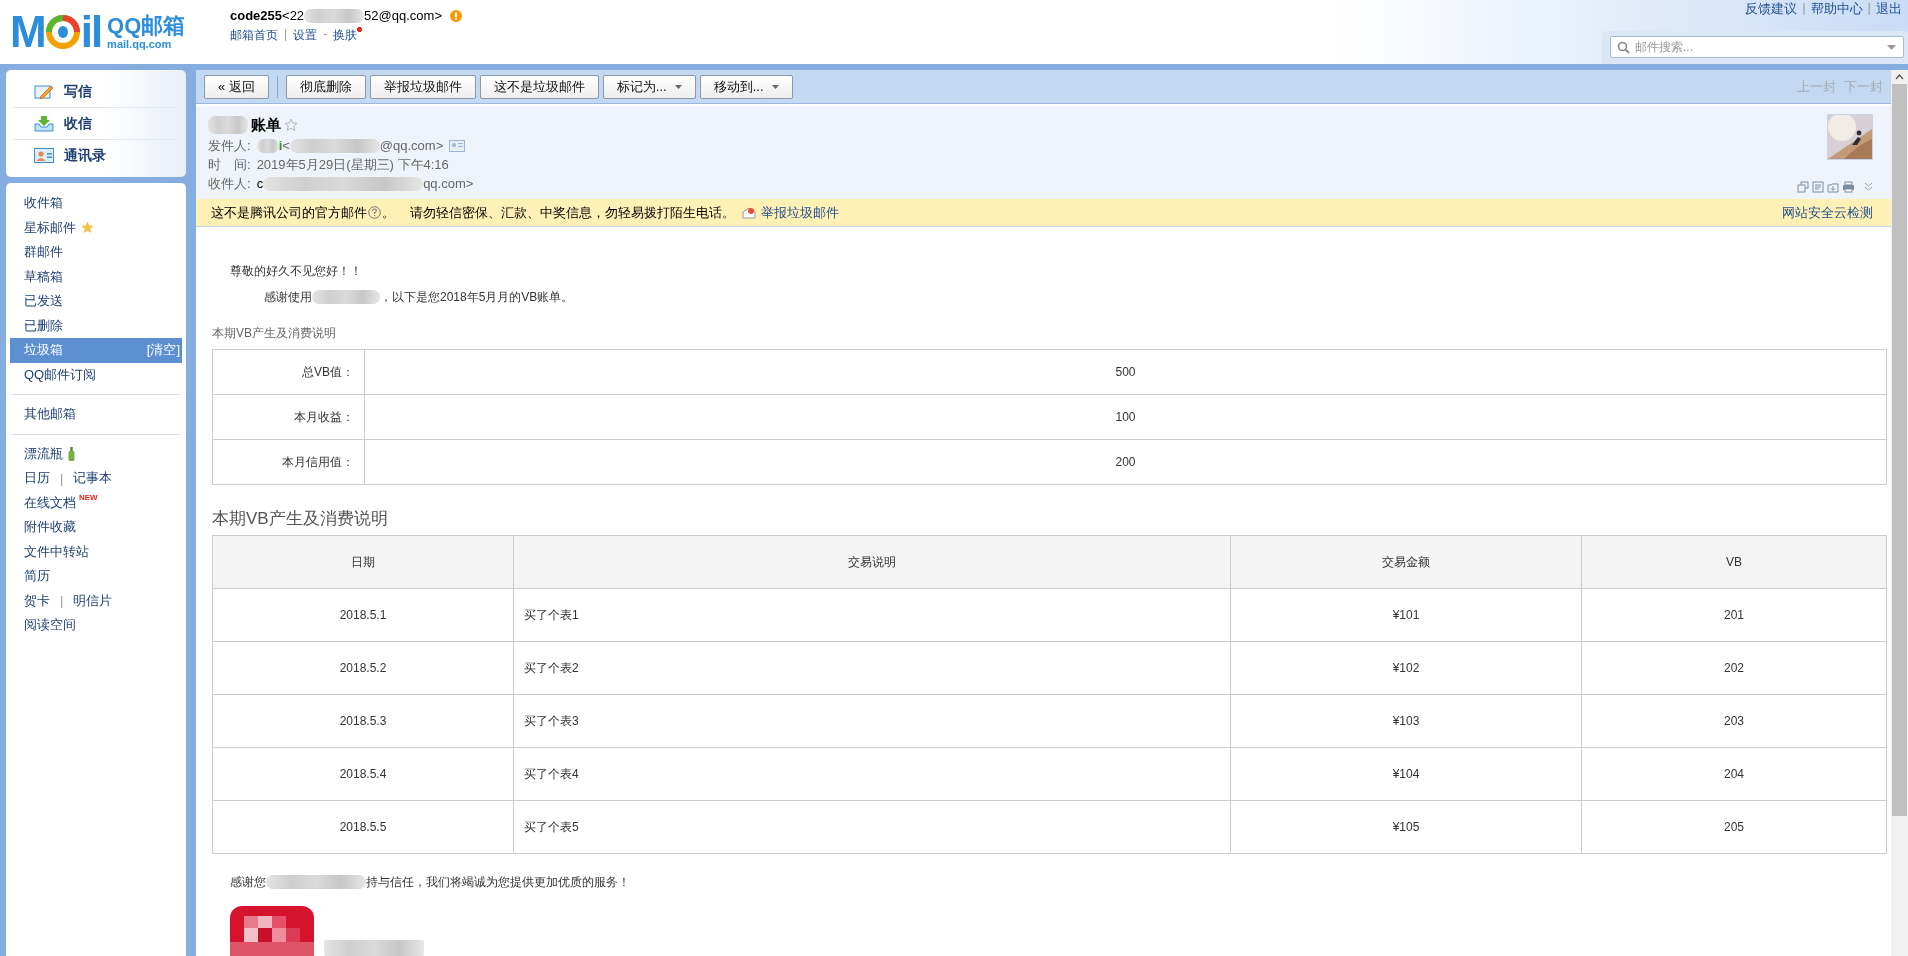 The width and height of the screenshot is (1908, 956). I want to click on logo-letters: M, so click(27, 32).